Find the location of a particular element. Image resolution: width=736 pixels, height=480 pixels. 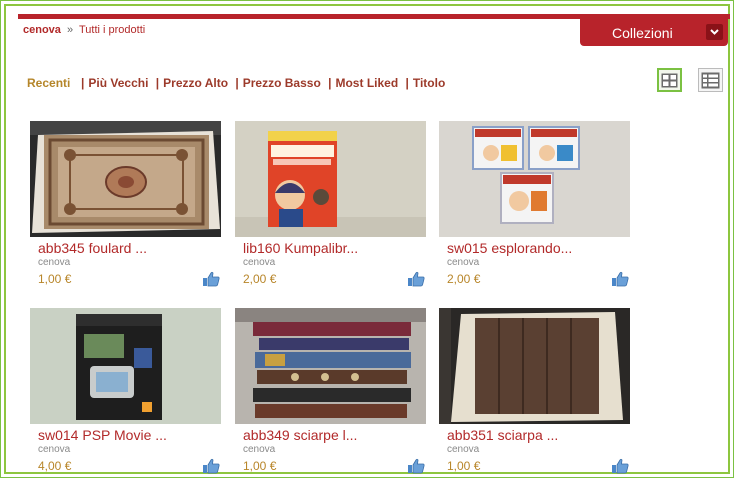

sort-option-titolo: Titolo is located at coordinates (429, 83).